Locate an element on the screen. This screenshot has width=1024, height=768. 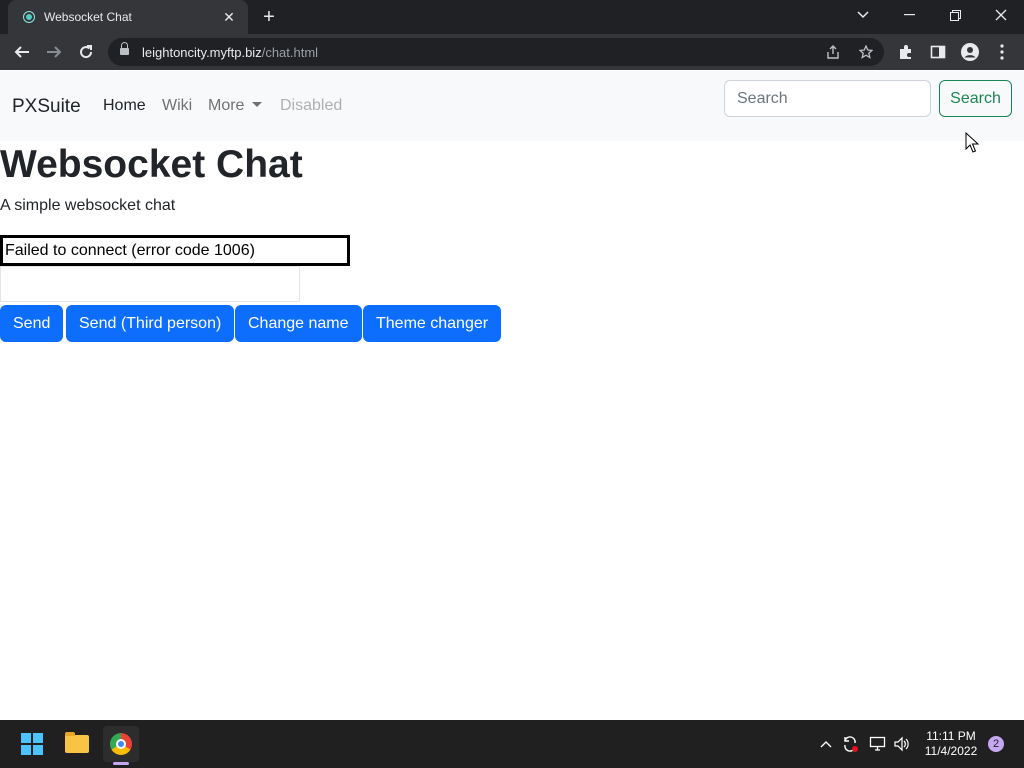
mouse-cursor-icon is located at coordinates (972, 142).